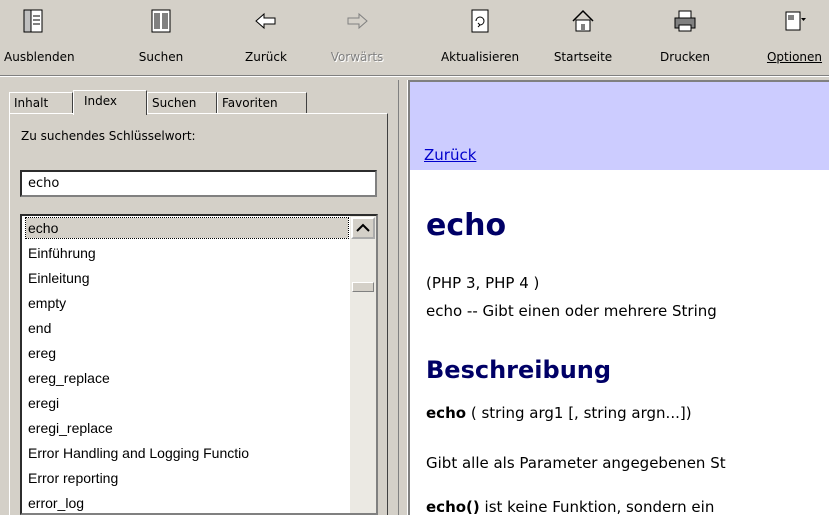 This screenshot has width=829, height=515. I want to click on tab-search-label: Suchen, so click(174, 103).